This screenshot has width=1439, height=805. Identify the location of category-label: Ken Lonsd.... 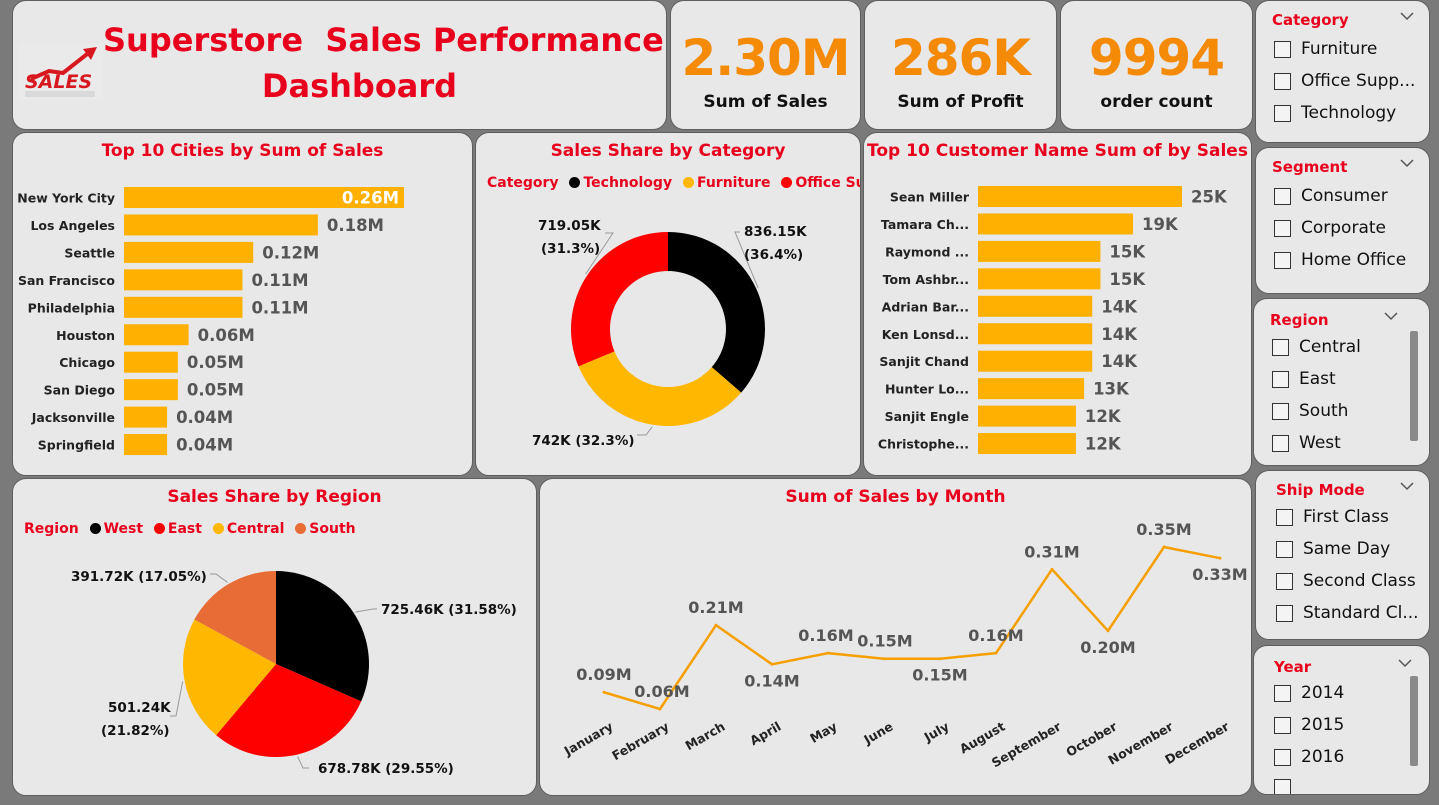
(925, 334).